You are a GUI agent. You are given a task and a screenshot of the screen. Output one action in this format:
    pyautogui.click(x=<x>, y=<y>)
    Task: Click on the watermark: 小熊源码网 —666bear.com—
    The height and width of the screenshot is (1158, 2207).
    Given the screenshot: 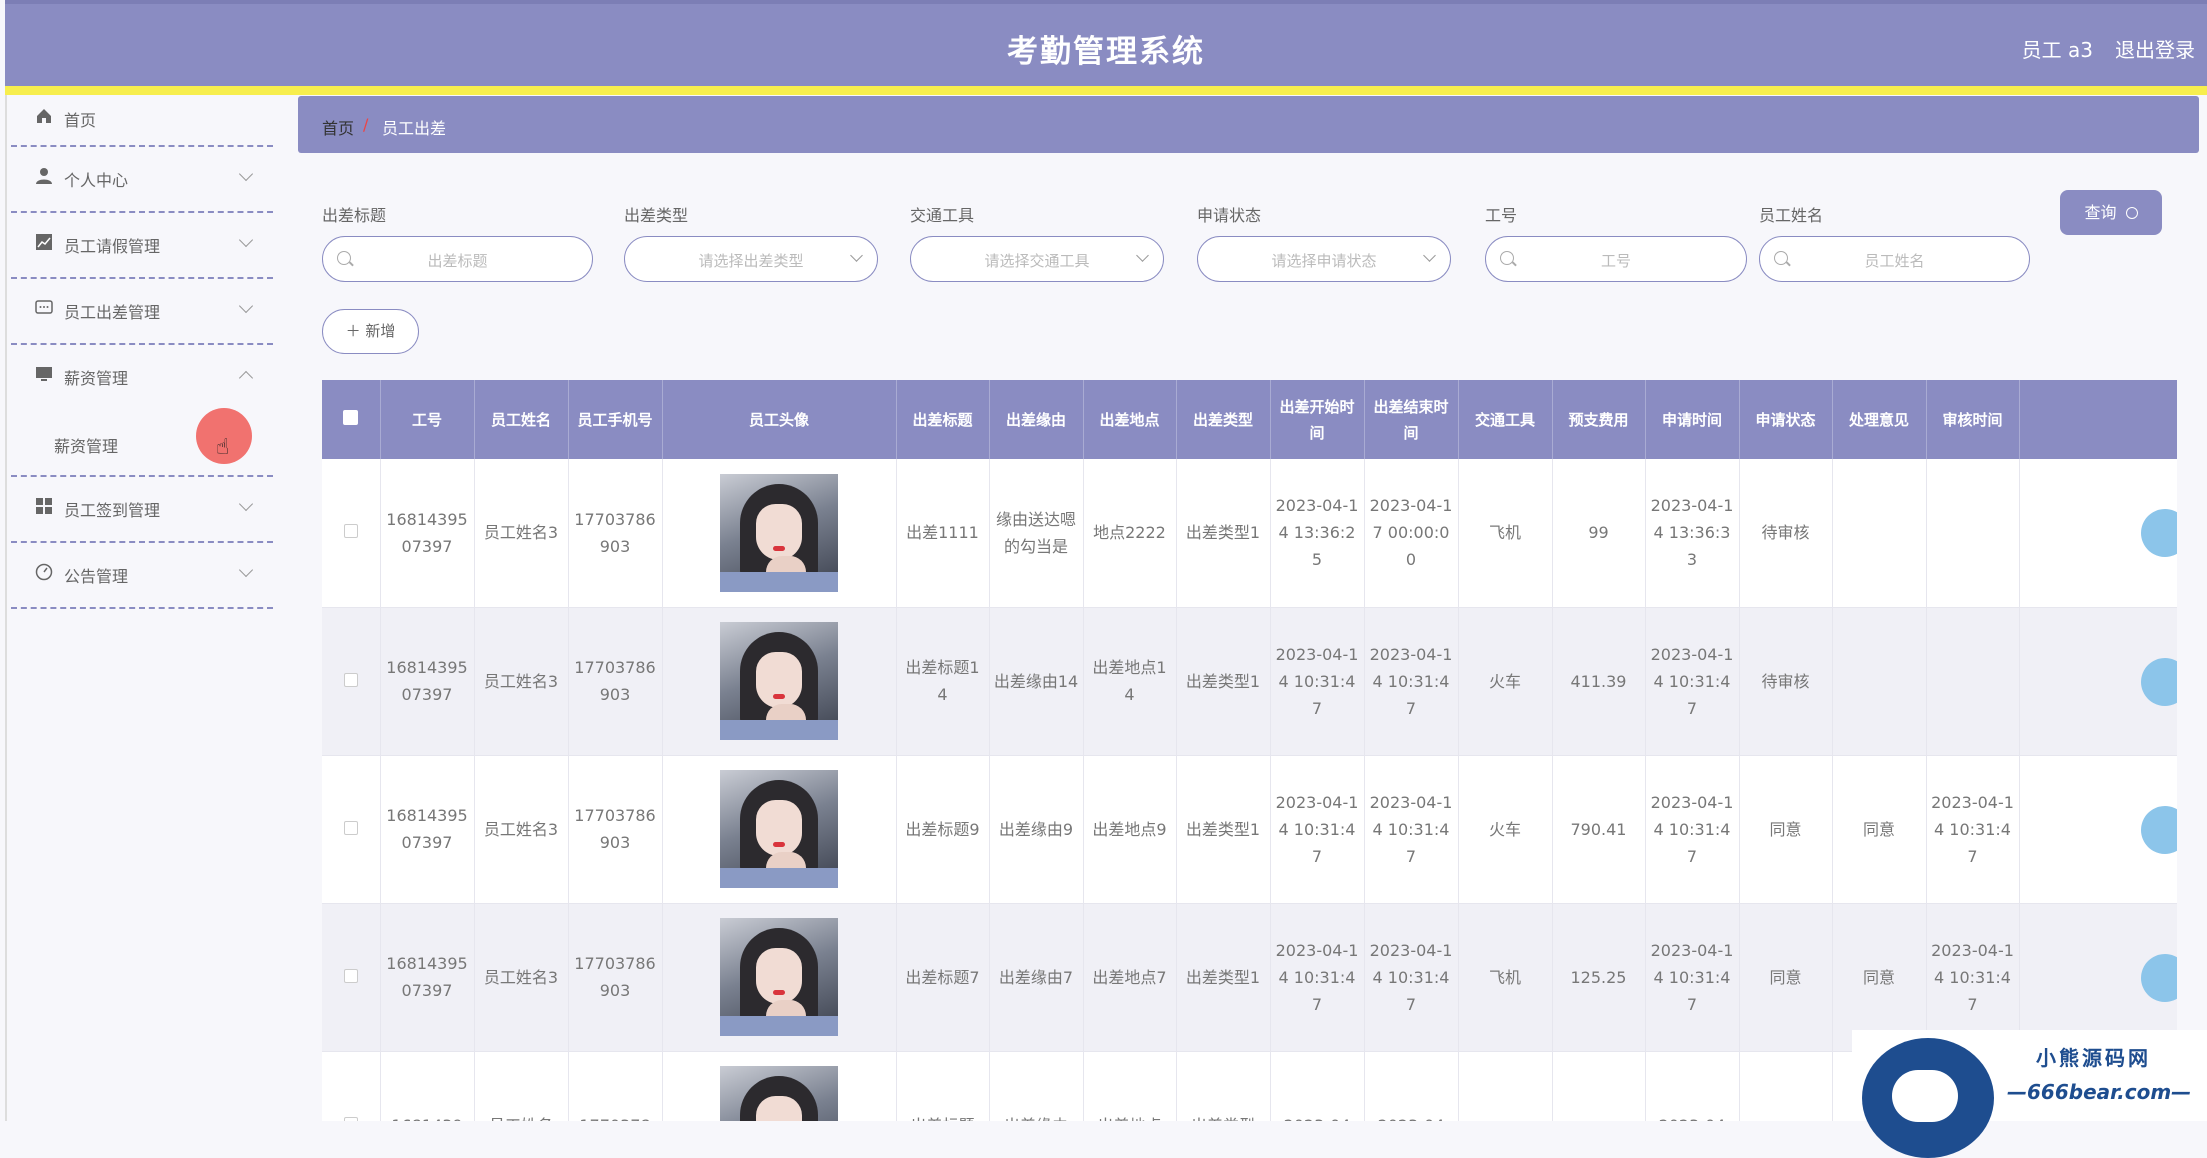 What is the action you would take?
    pyautogui.click(x=2029, y=1094)
    